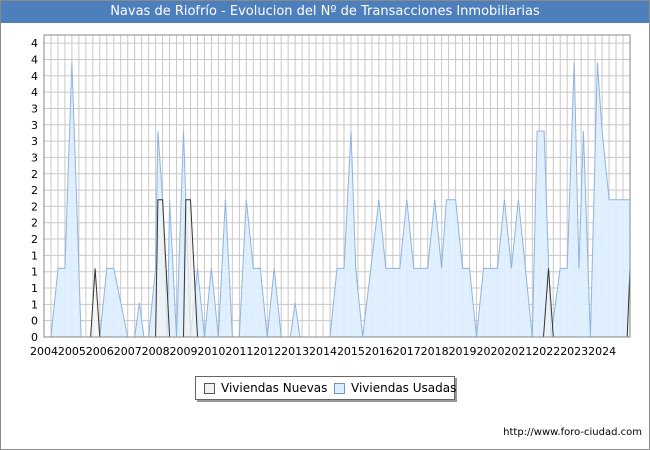 Image resolution: width=650 pixels, height=450 pixels. I want to click on legend-label-usadas: Viviendas Usadas, so click(404, 388).